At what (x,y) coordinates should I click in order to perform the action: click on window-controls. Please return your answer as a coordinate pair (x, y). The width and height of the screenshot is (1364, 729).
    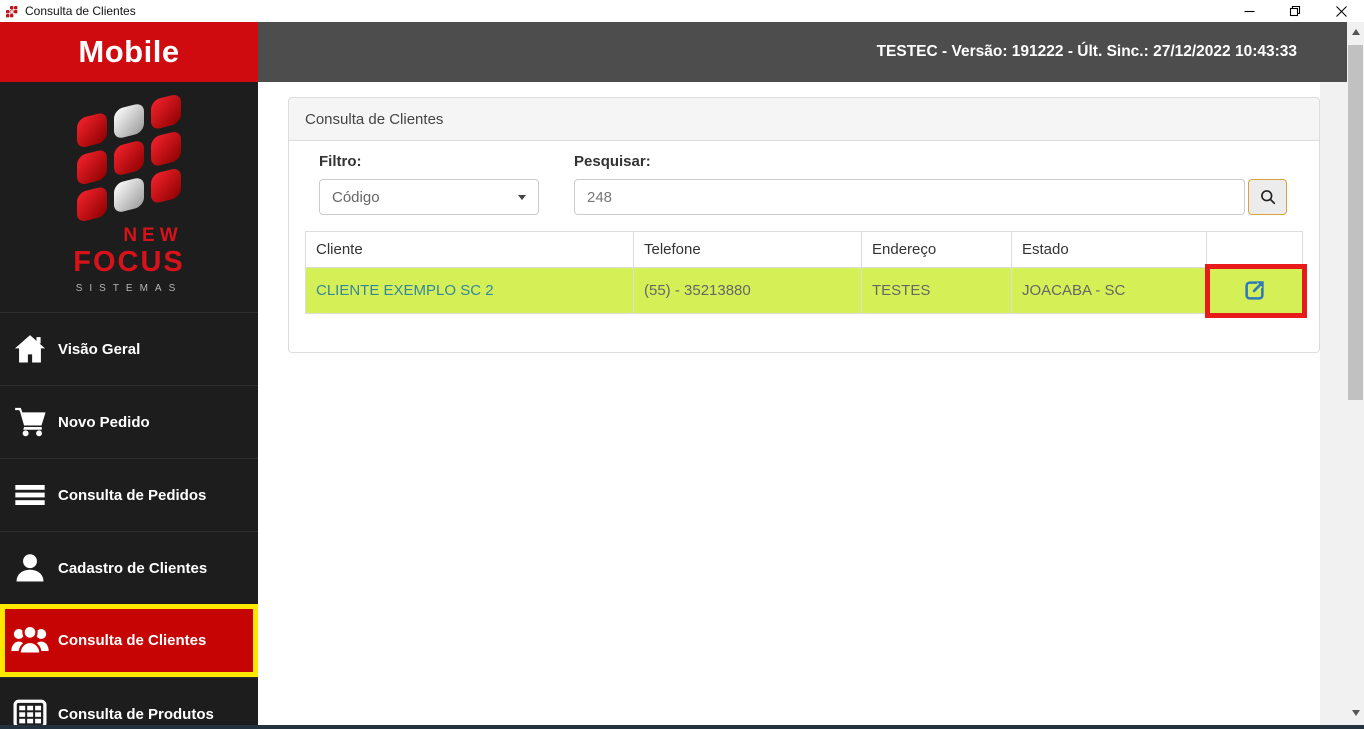
    Looking at the image, I should click on (1295, 11).